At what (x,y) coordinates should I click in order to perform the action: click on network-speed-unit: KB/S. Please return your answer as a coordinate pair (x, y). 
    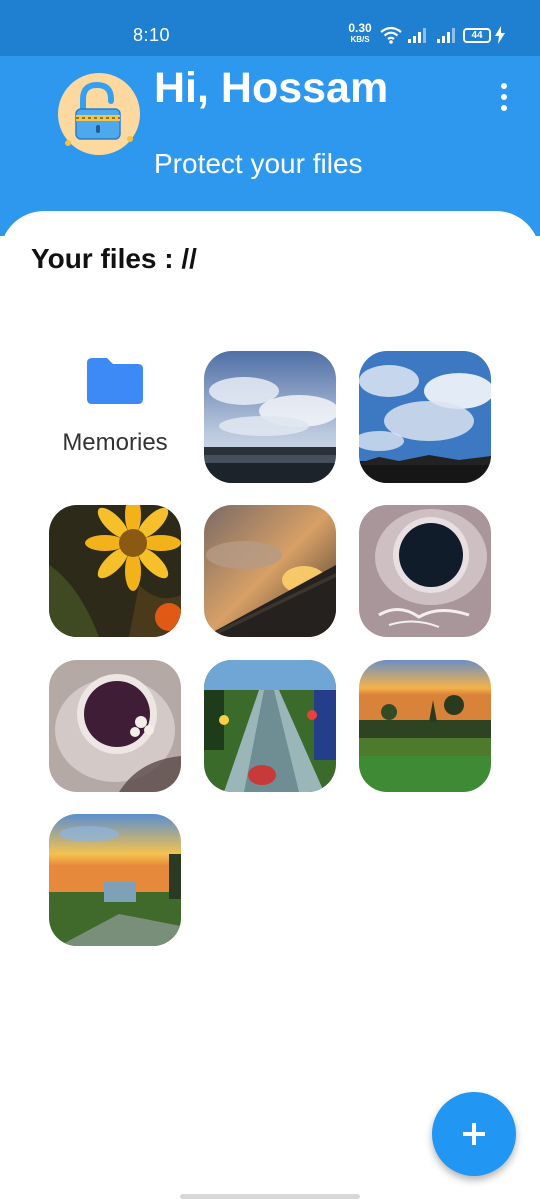
    Looking at the image, I should click on (360, 39).